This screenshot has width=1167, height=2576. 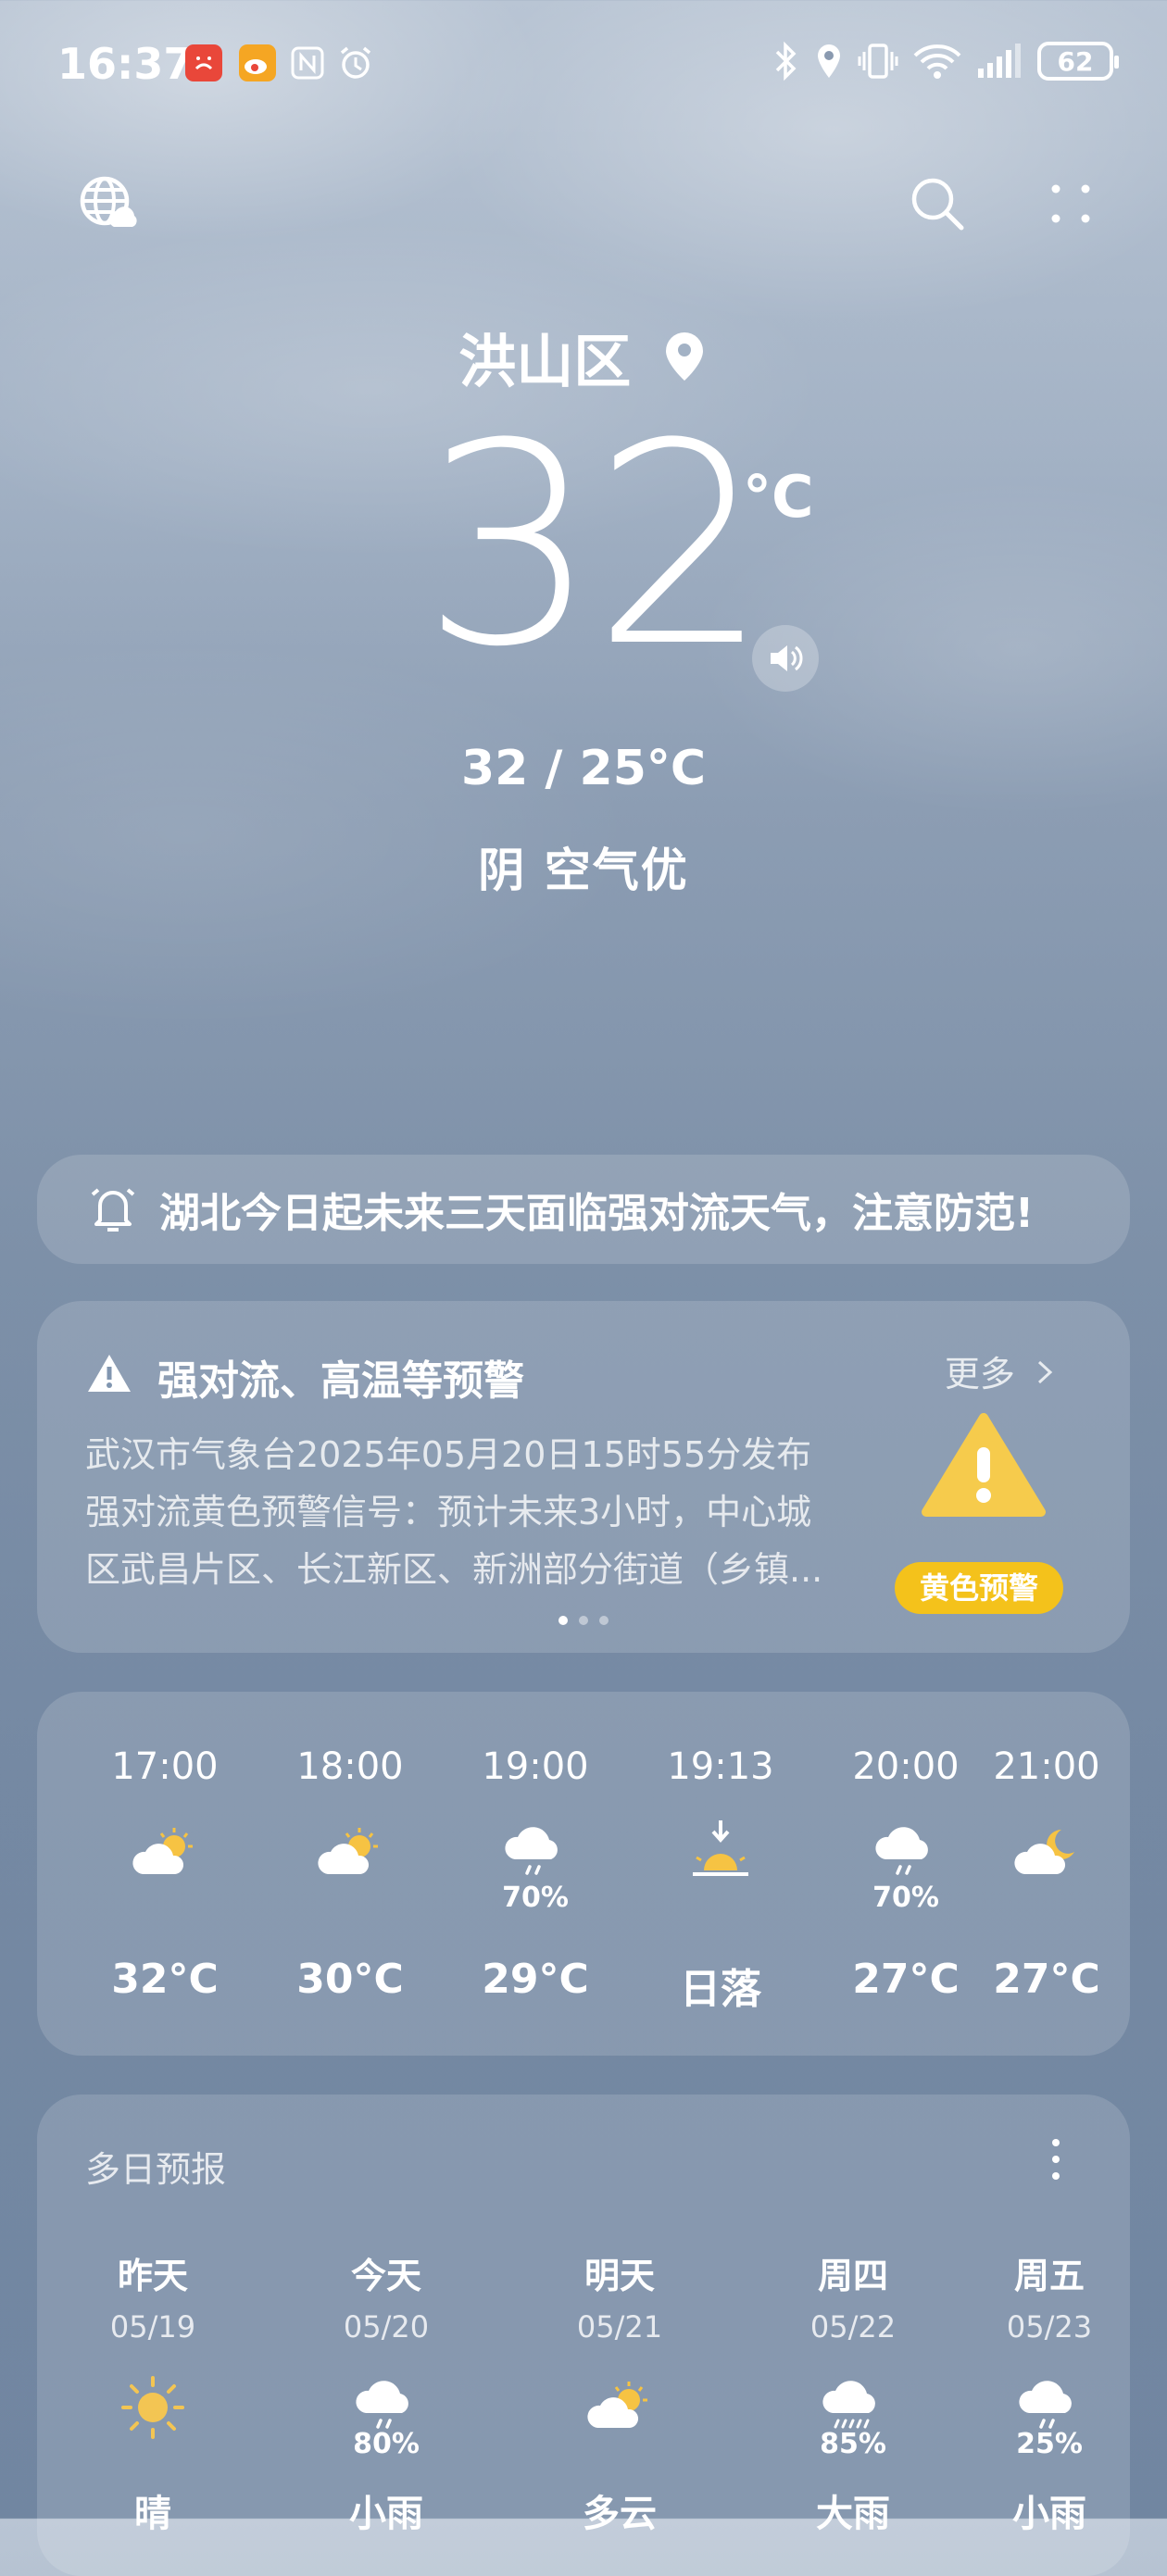 What do you see at coordinates (720, 1766) in the screenshot?
I see `hour-time: 19:13` at bounding box center [720, 1766].